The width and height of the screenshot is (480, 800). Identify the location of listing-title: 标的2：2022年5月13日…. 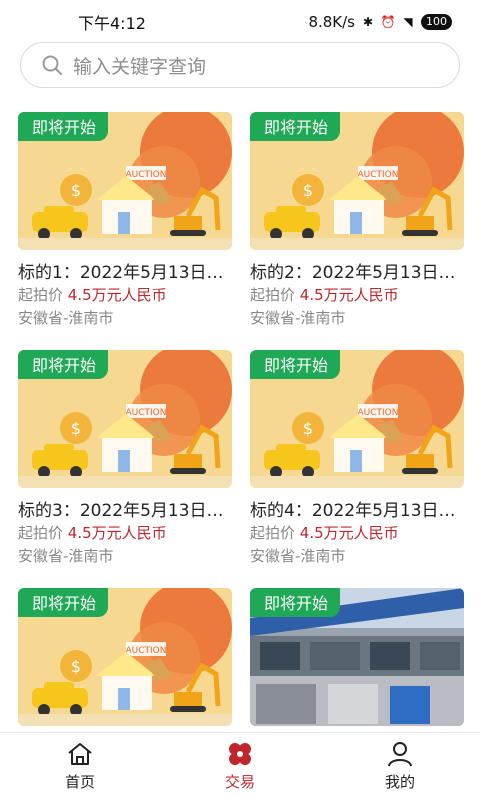
(353, 273).